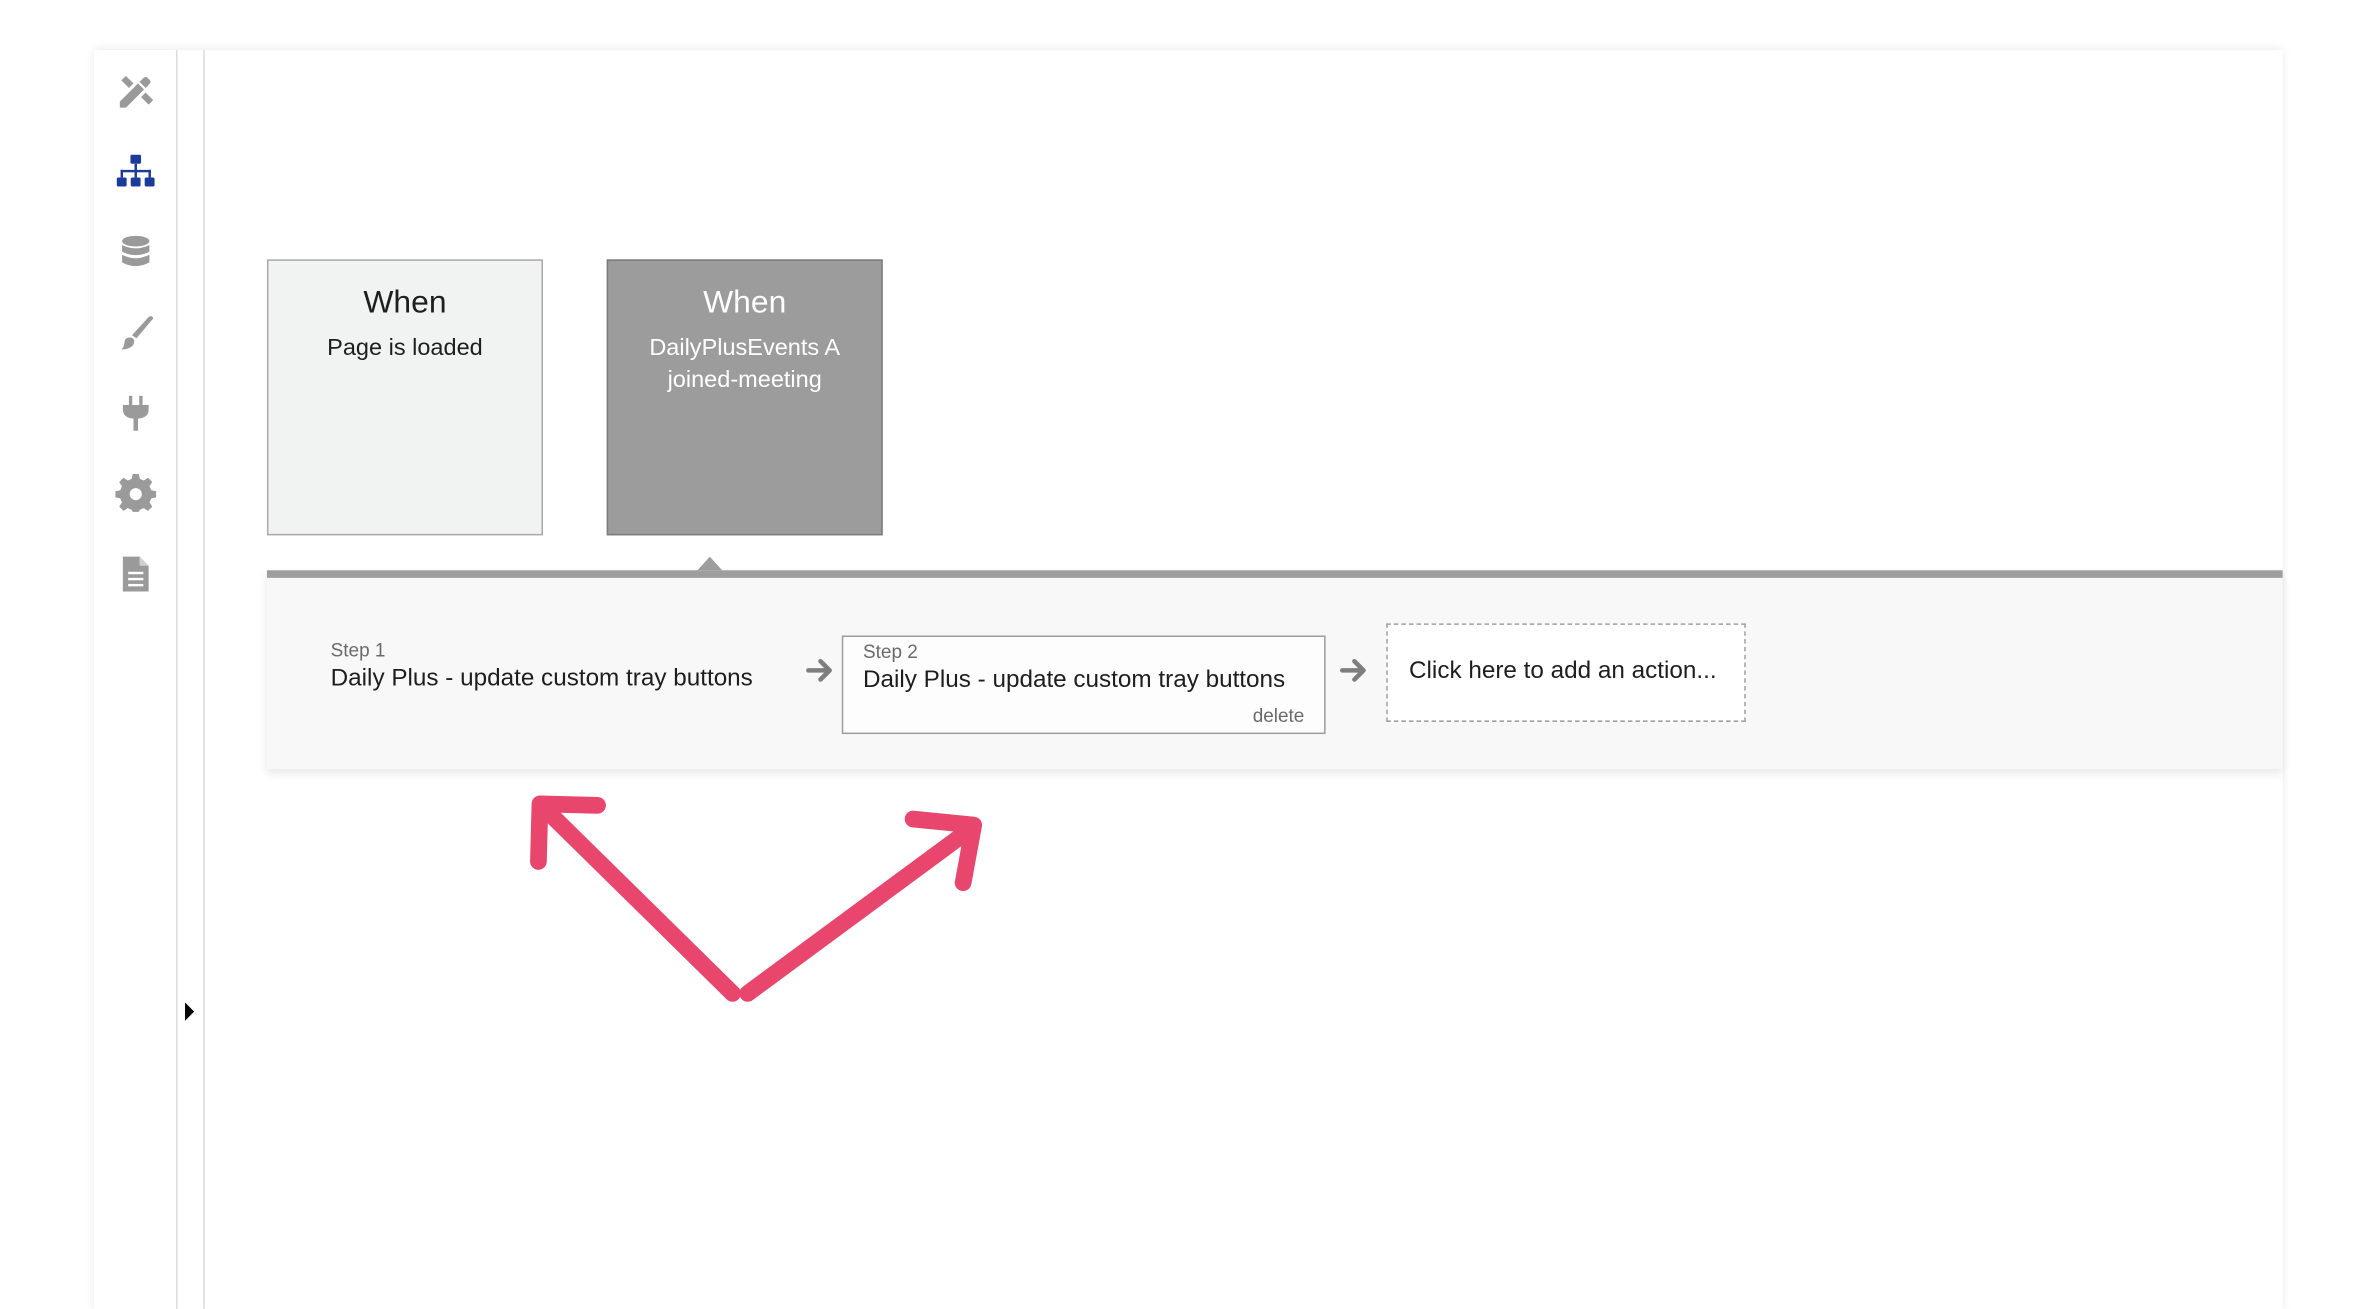 This screenshot has height=1309, width=2378. I want to click on caret-right-icon, so click(190, 1011).